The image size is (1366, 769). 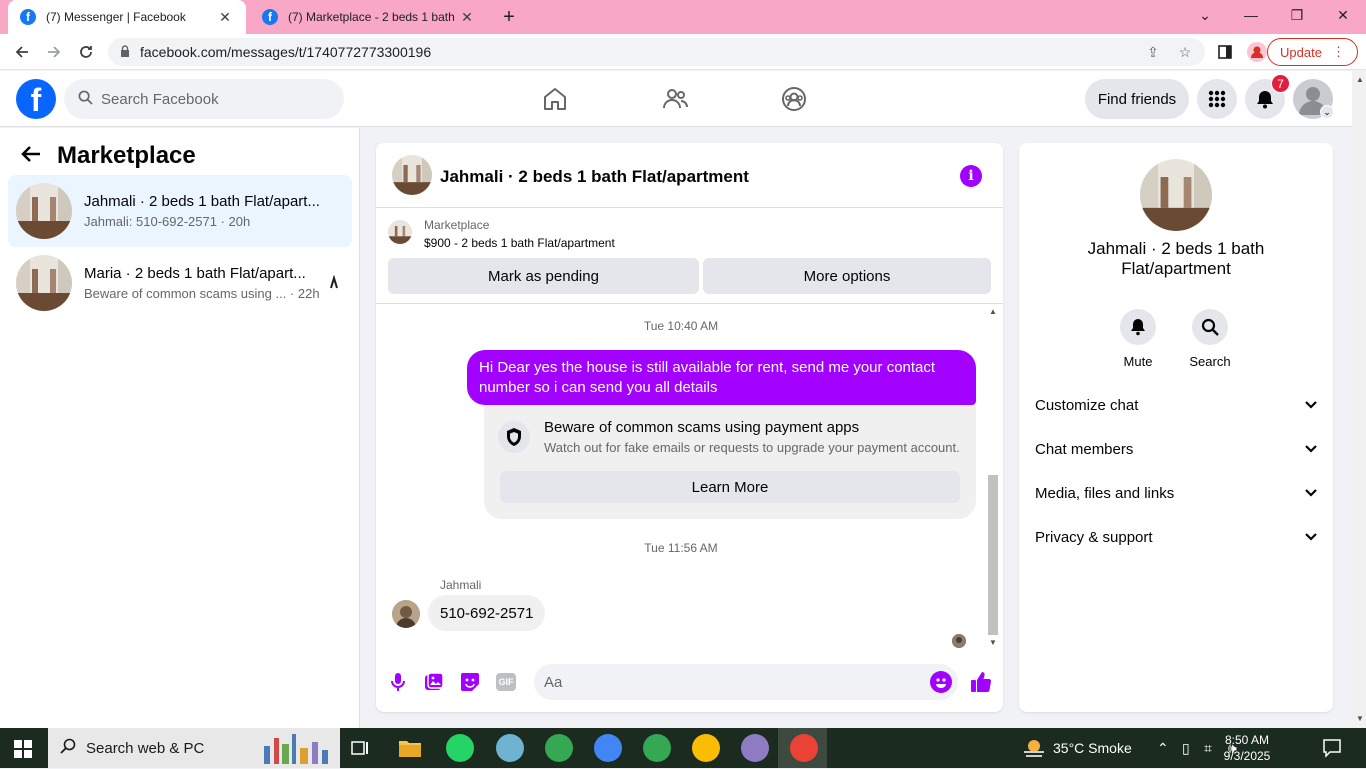 I want to click on app-icon, so click(x=510, y=748).